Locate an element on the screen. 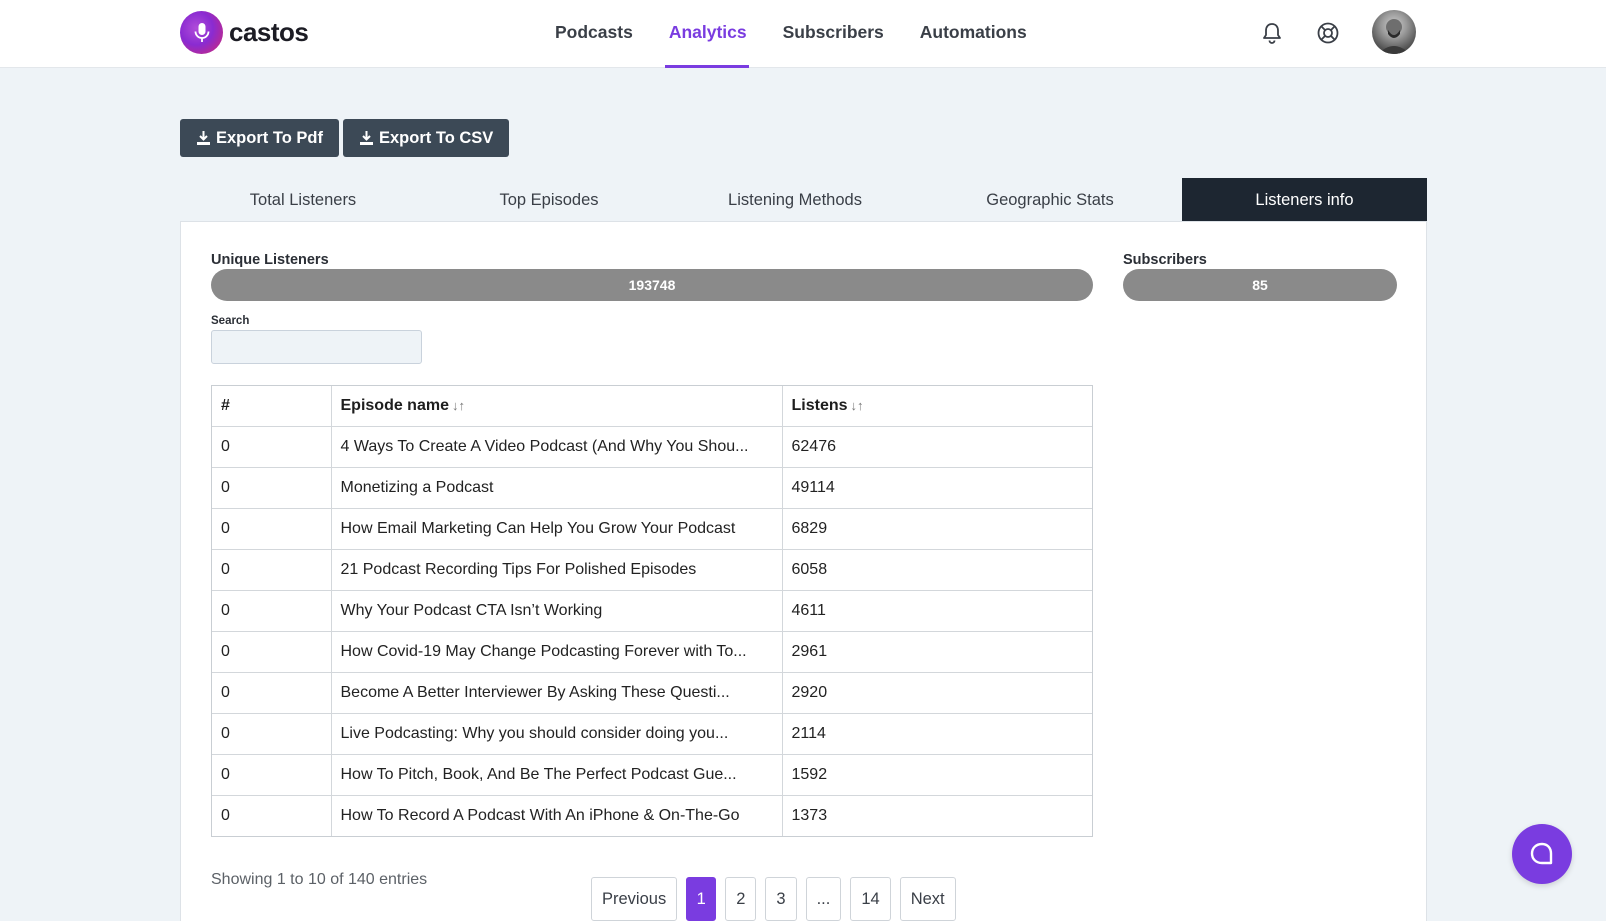  tab-geographic-stats: Geographic Stats is located at coordinates (1050, 200).